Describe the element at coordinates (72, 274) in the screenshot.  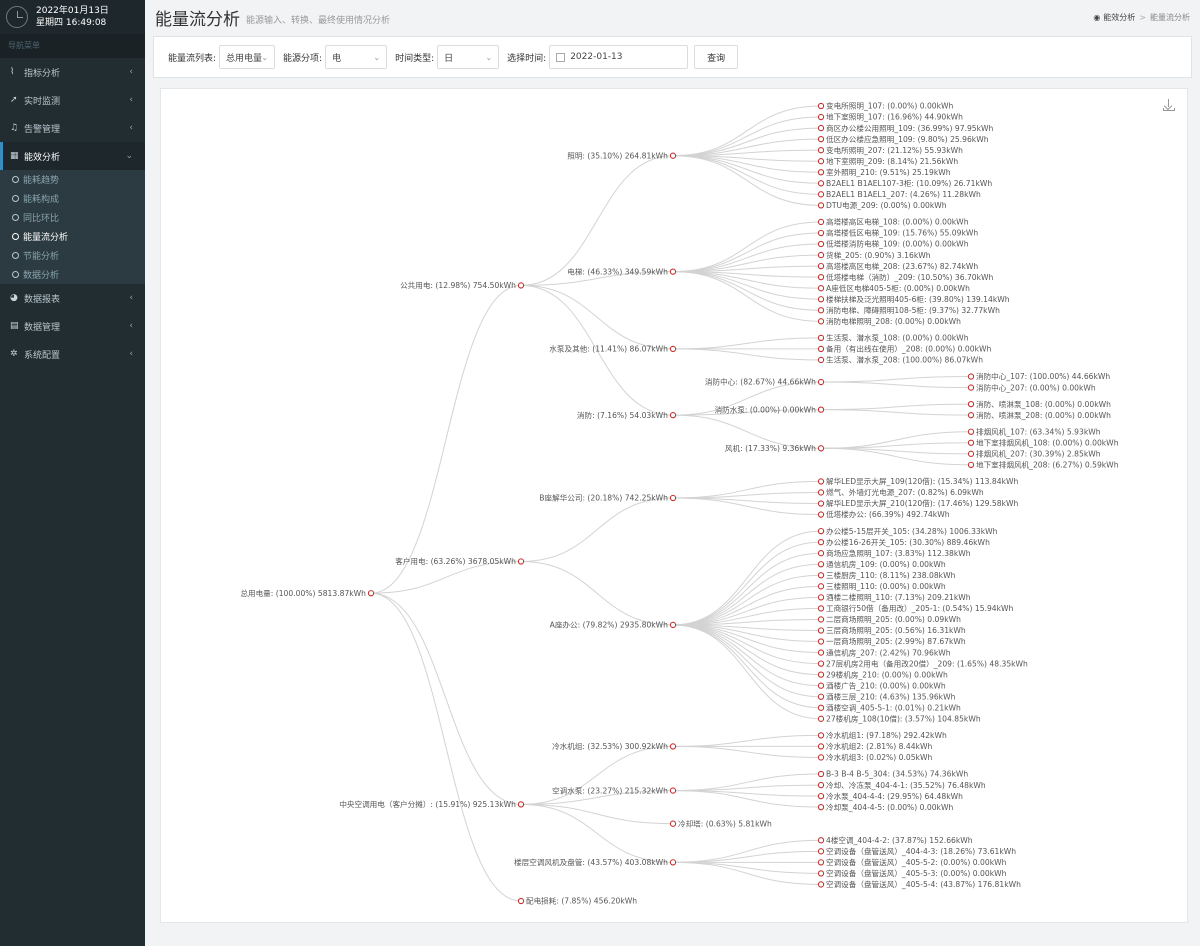
I see `submenu-item-5: 数据分析` at that location.